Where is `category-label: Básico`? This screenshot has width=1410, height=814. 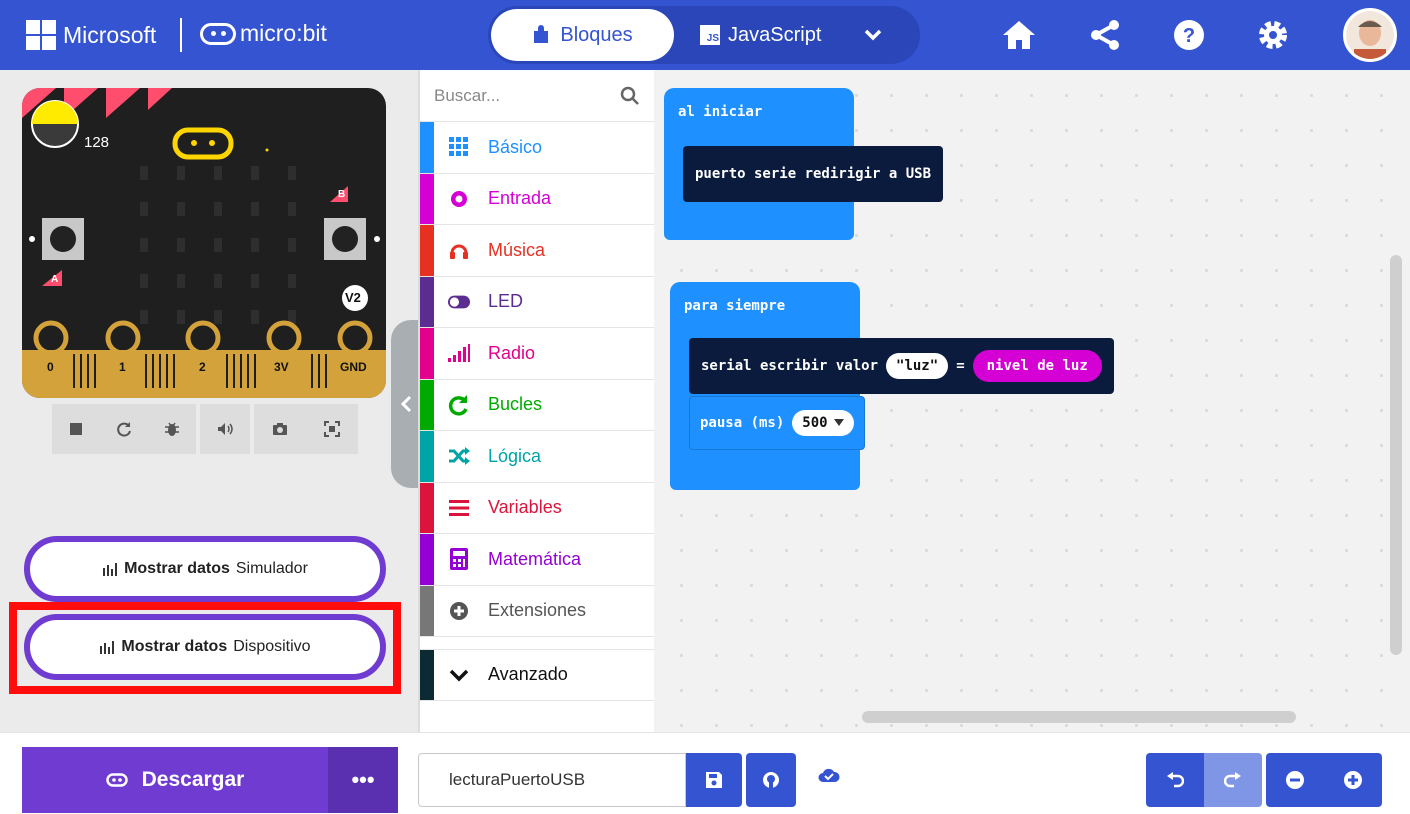
category-label: Básico is located at coordinates (515, 146).